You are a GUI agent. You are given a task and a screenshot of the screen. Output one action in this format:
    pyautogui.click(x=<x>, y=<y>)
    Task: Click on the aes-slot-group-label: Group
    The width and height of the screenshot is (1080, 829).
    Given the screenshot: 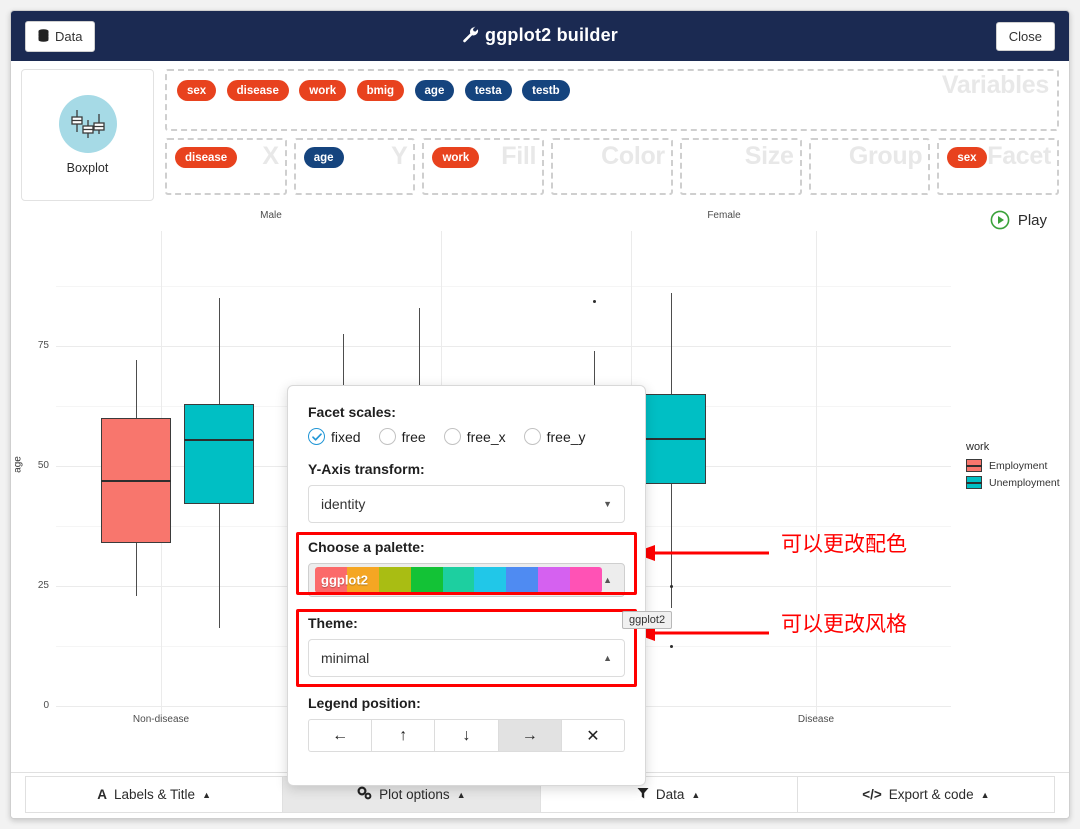 What is the action you would take?
    pyautogui.click(x=885, y=156)
    